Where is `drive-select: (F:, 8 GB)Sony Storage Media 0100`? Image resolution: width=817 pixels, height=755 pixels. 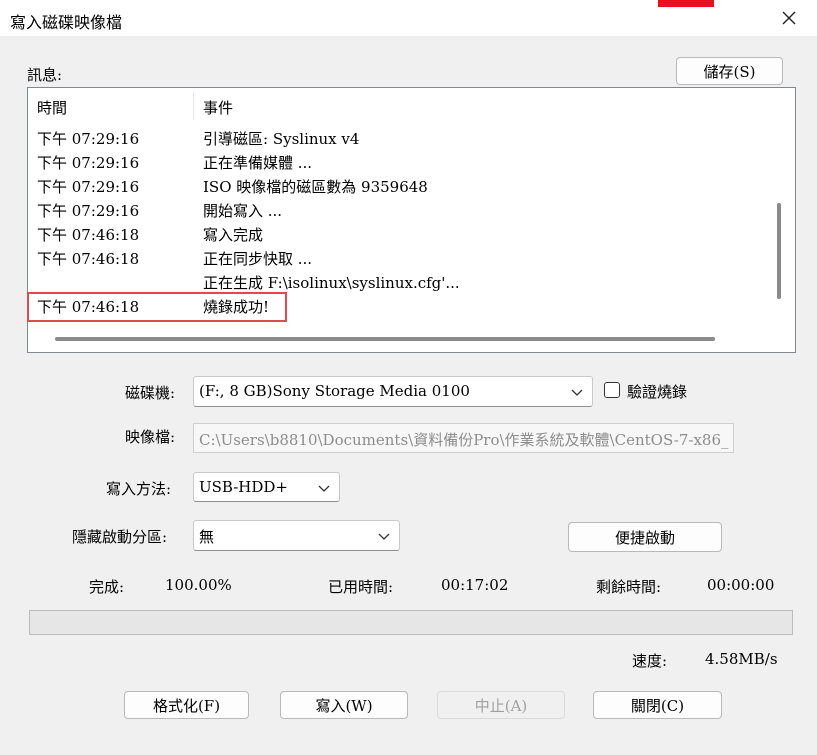
drive-select: (F:, 8 GB)Sony Storage Media 0100 is located at coordinates (393, 391).